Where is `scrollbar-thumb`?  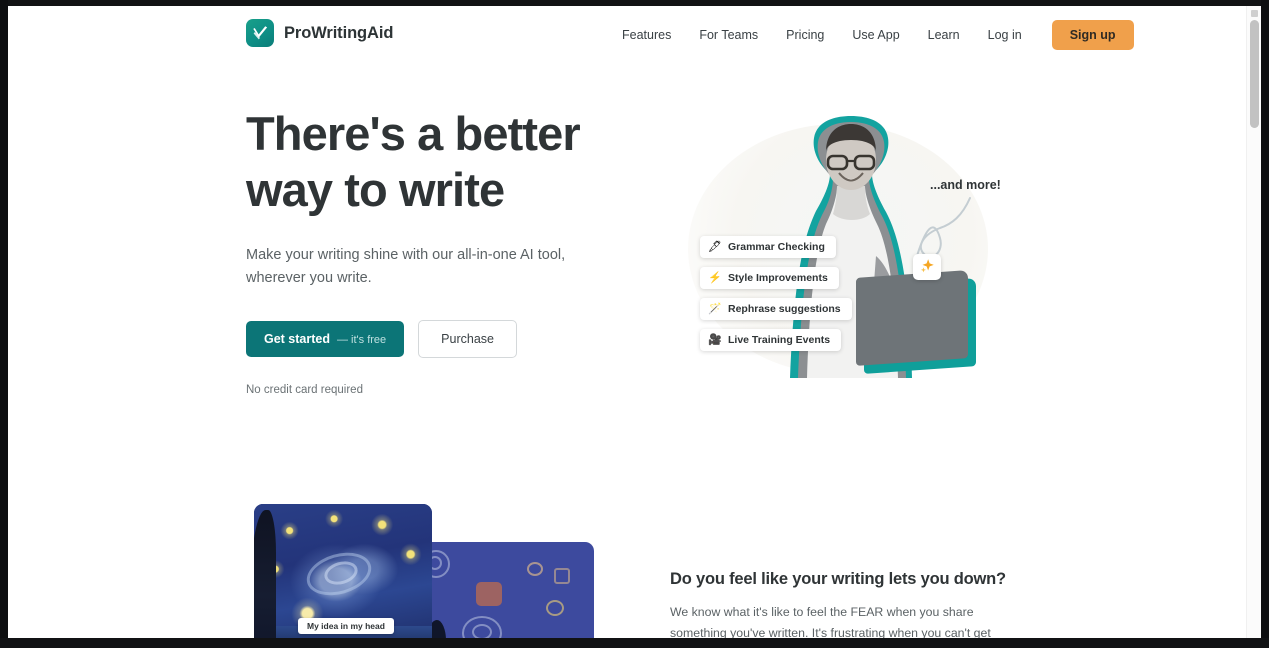
scrollbar-thumb is located at coordinates (1254, 74).